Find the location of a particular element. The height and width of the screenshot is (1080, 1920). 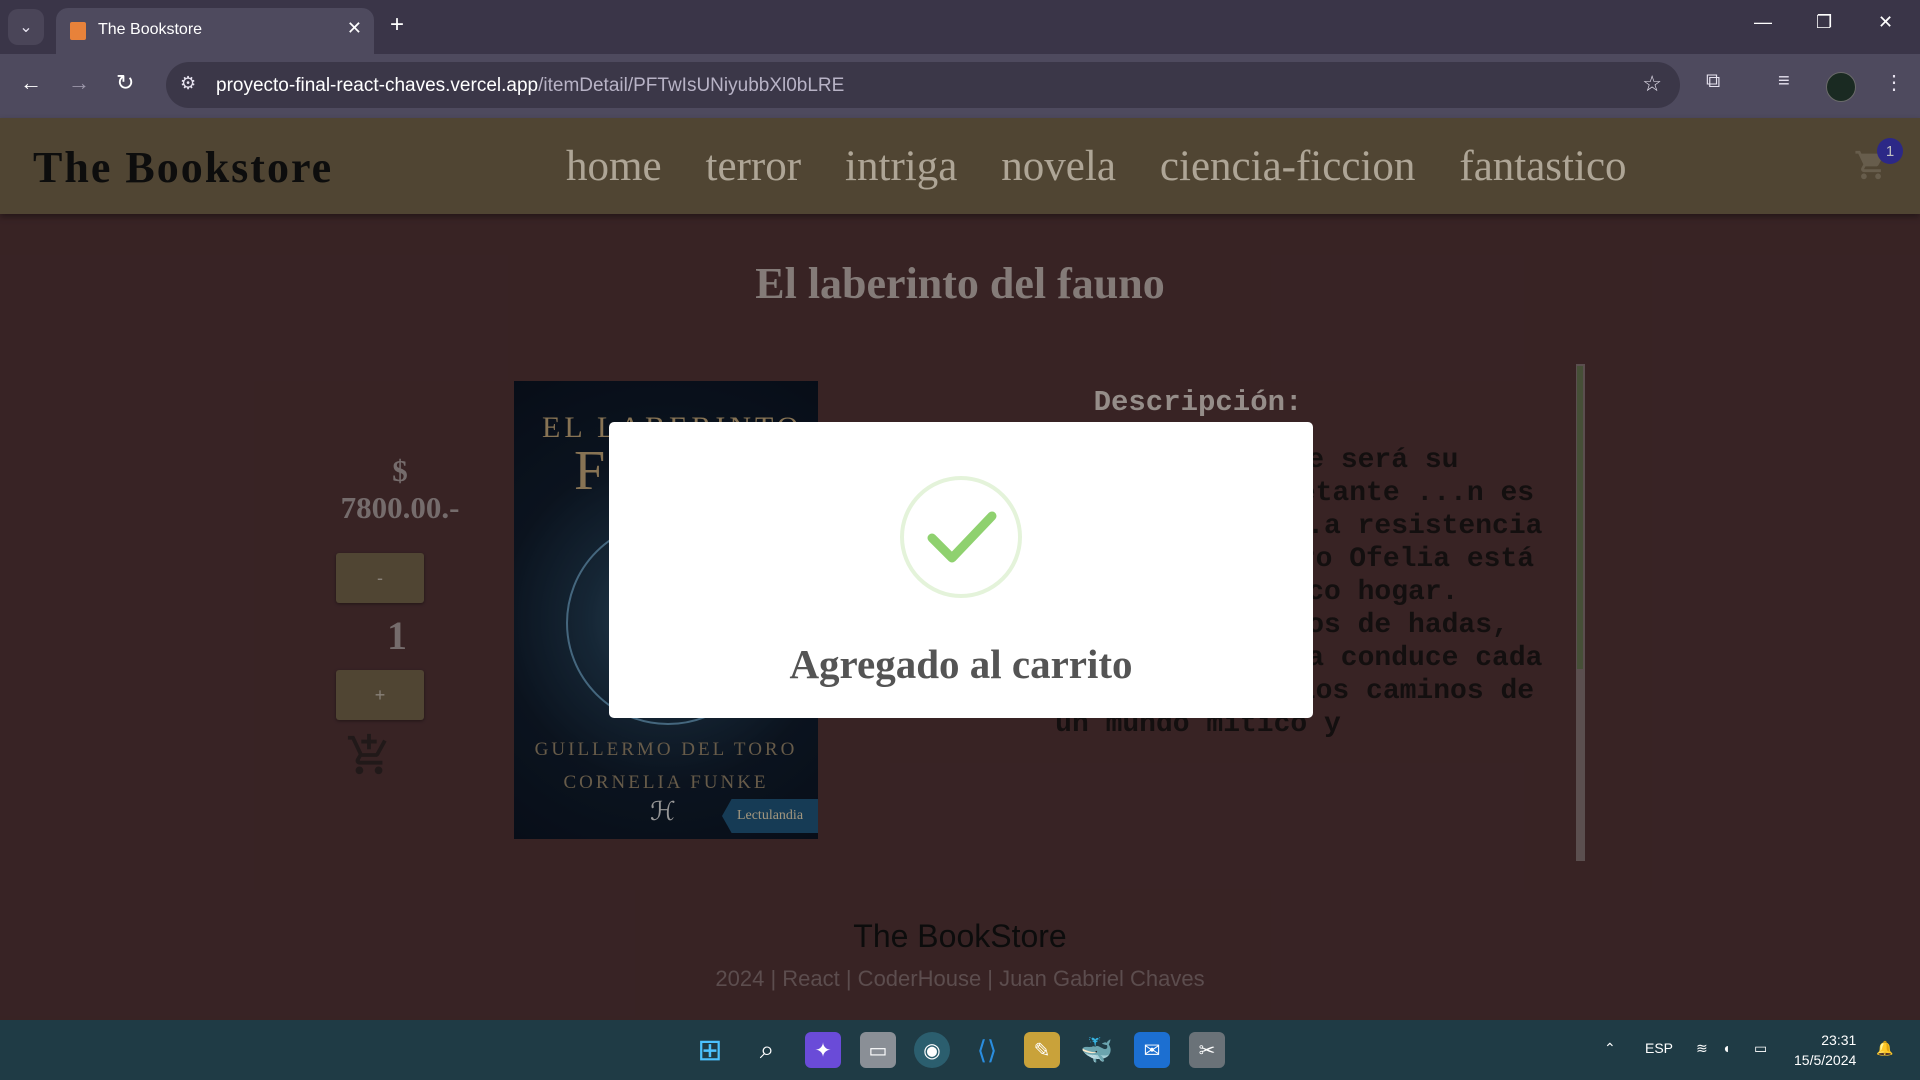

copilot-icon: ✦ is located at coordinates (823, 1050).